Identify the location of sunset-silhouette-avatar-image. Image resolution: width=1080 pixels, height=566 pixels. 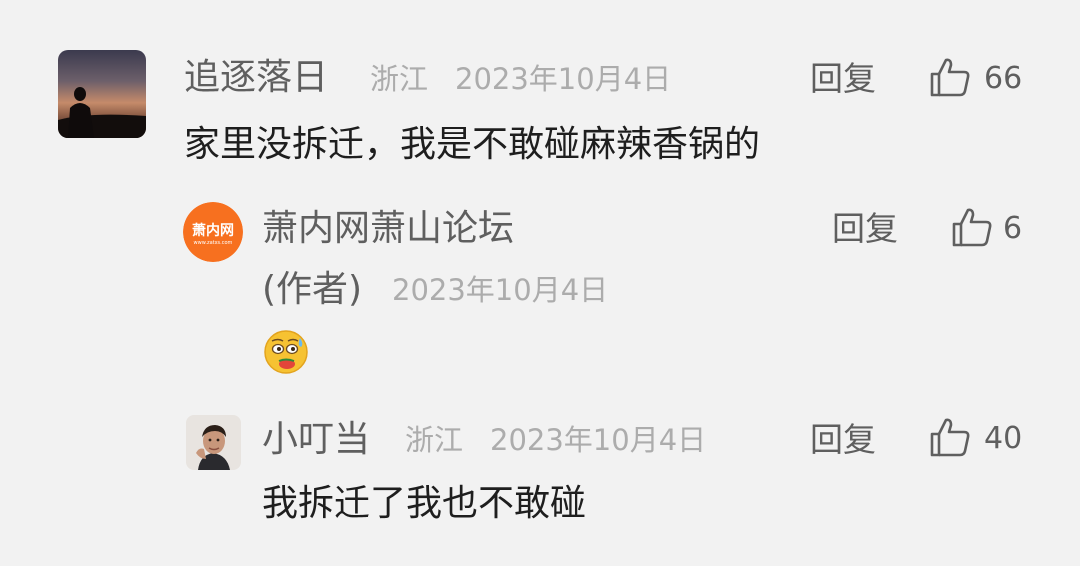
(102, 94).